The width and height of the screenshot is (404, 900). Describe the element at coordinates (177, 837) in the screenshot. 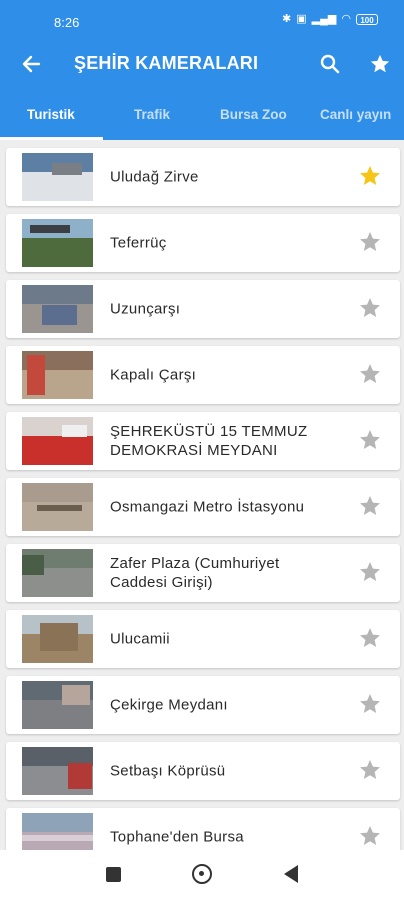

I see `camera-name: Tophane'den Bursa` at that location.